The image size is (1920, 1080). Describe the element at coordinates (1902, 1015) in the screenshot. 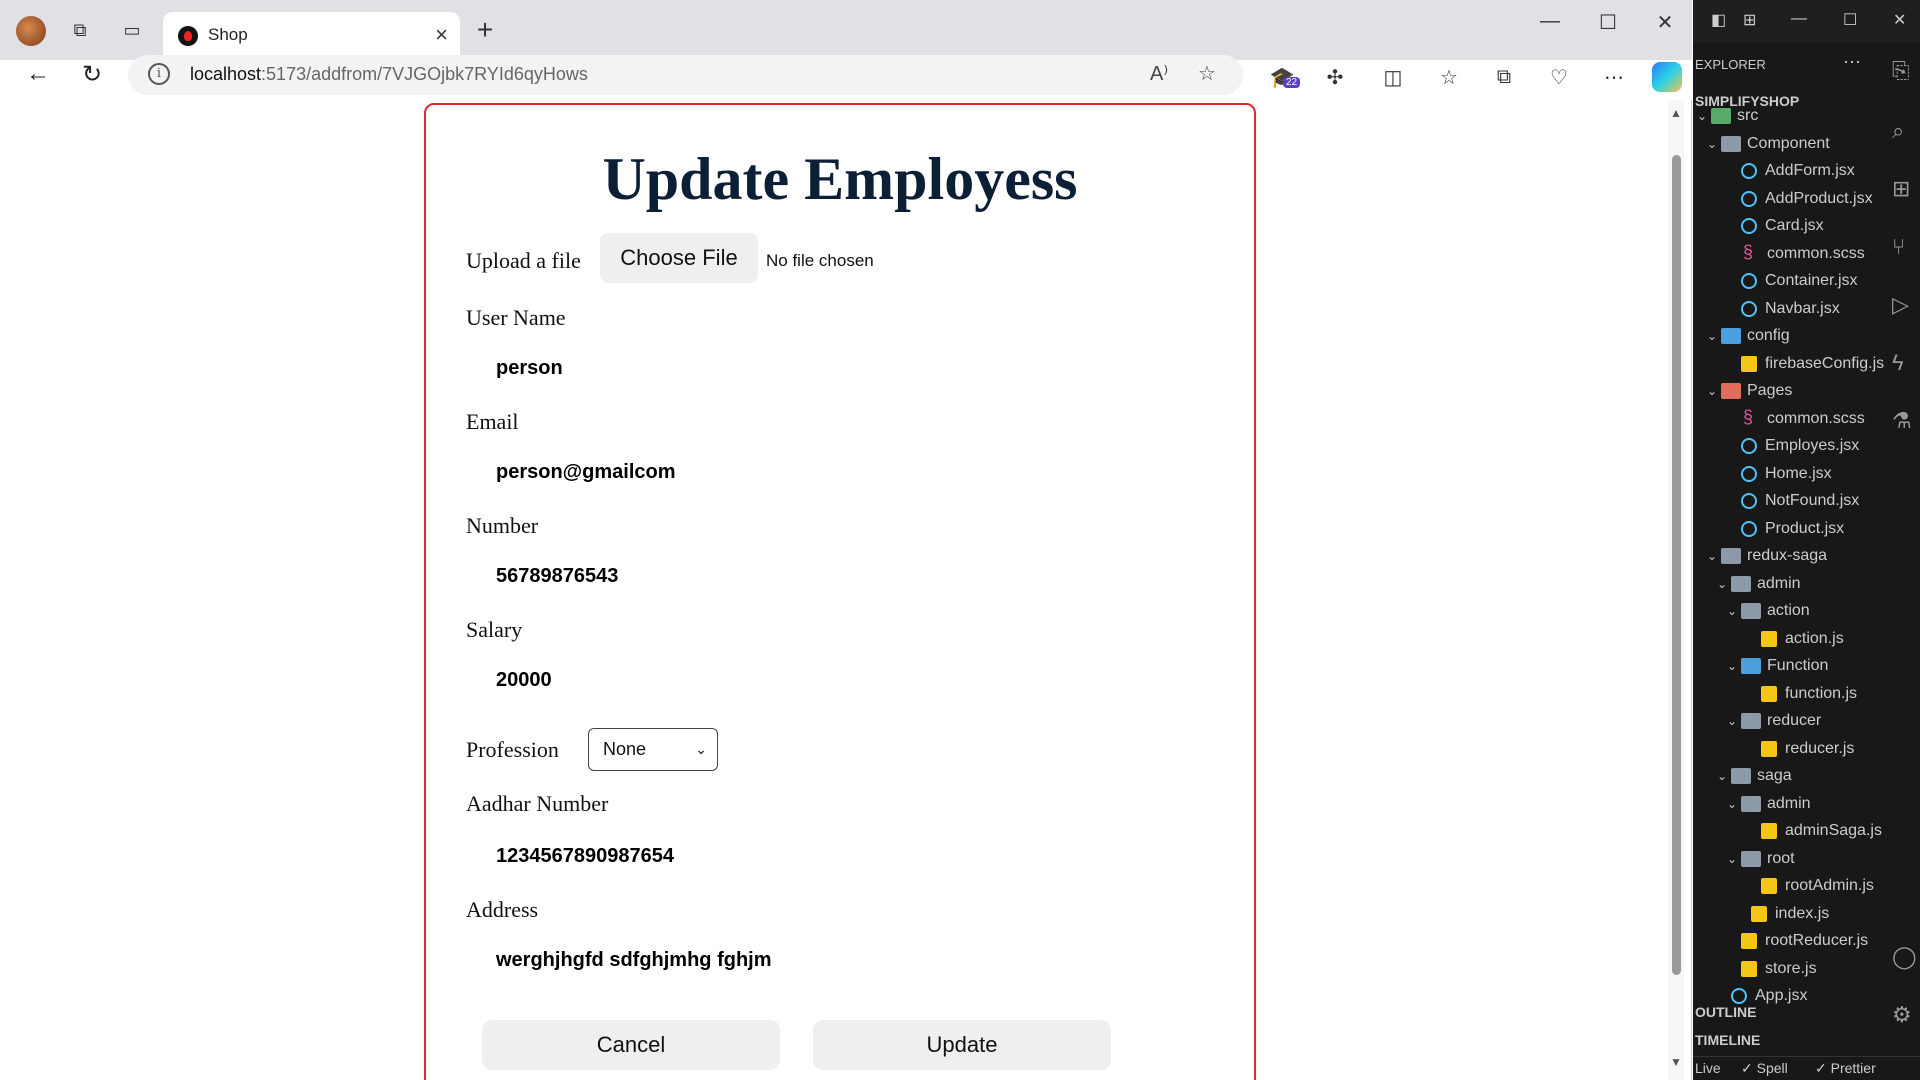

I see `settings-gear-icon: ⚙` at that location.